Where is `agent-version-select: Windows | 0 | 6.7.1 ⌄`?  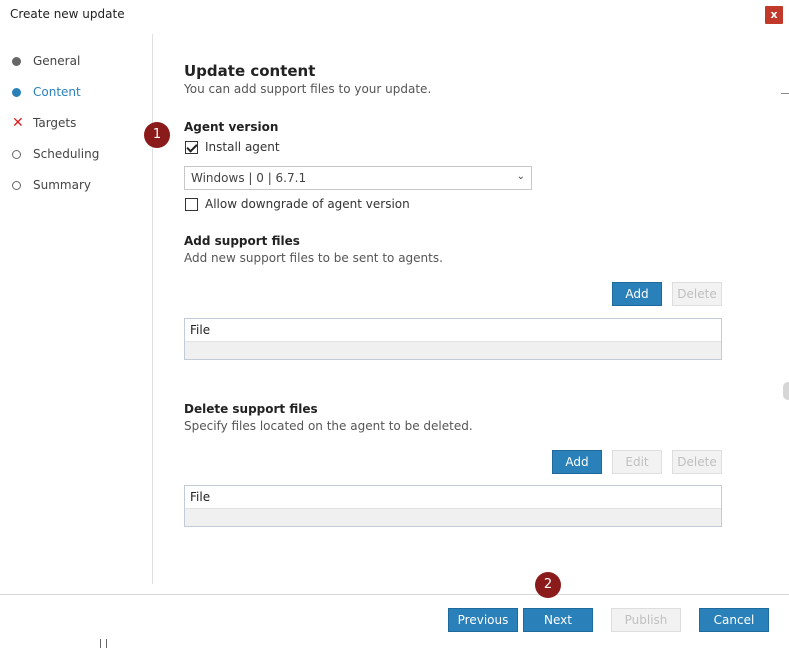
agent-version-select: Windows | 0 | 6.7.1 ⌄ is located at coordinates (358, 178).